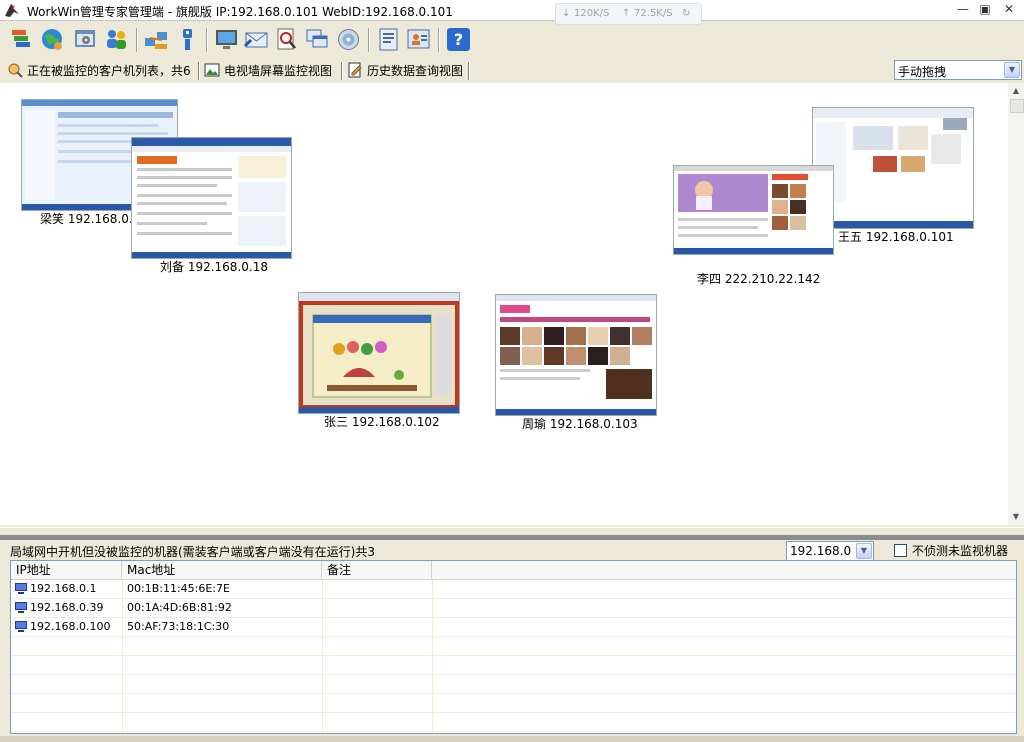  Describe the element at coordinates (67, 607) in the screenshot. I see `cell-ip: 192.168.0.39` at that location.